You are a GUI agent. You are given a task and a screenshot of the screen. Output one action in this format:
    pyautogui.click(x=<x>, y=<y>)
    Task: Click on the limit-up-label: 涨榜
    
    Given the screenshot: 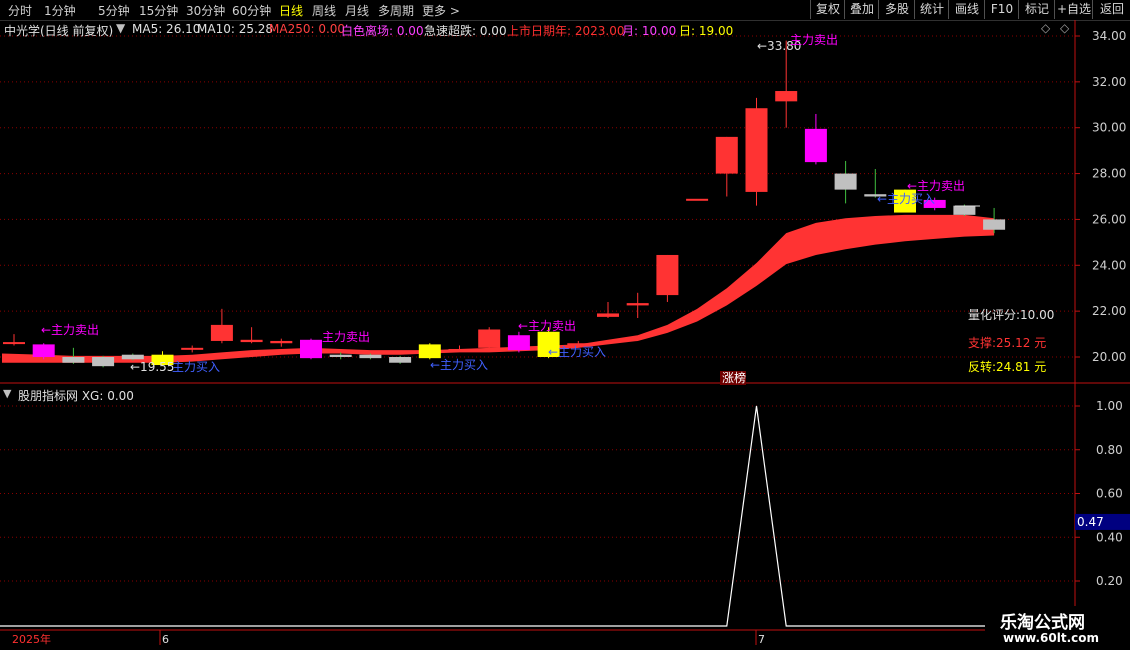 What is the action you would take?
    pyautogui.click(x=734, y=377)
    